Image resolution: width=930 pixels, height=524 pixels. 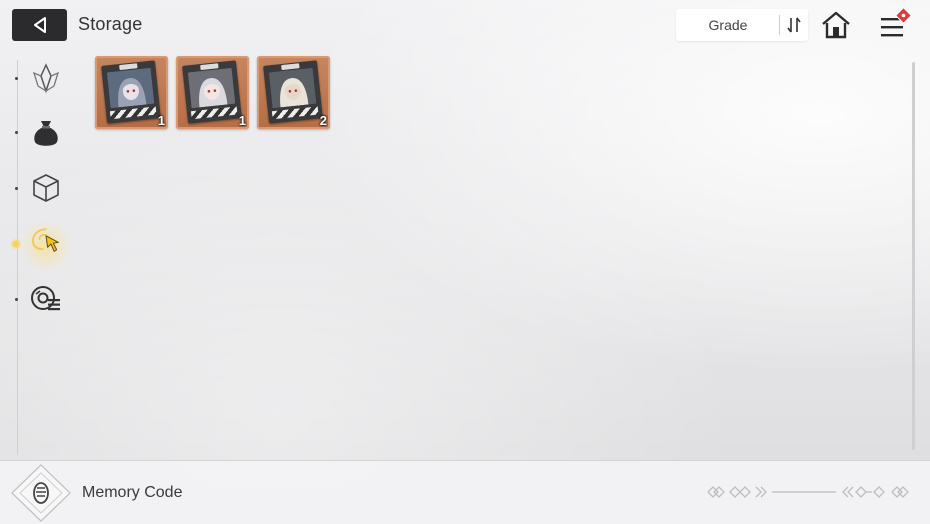 I want to click on home-icon, so click(x=836, y=25).